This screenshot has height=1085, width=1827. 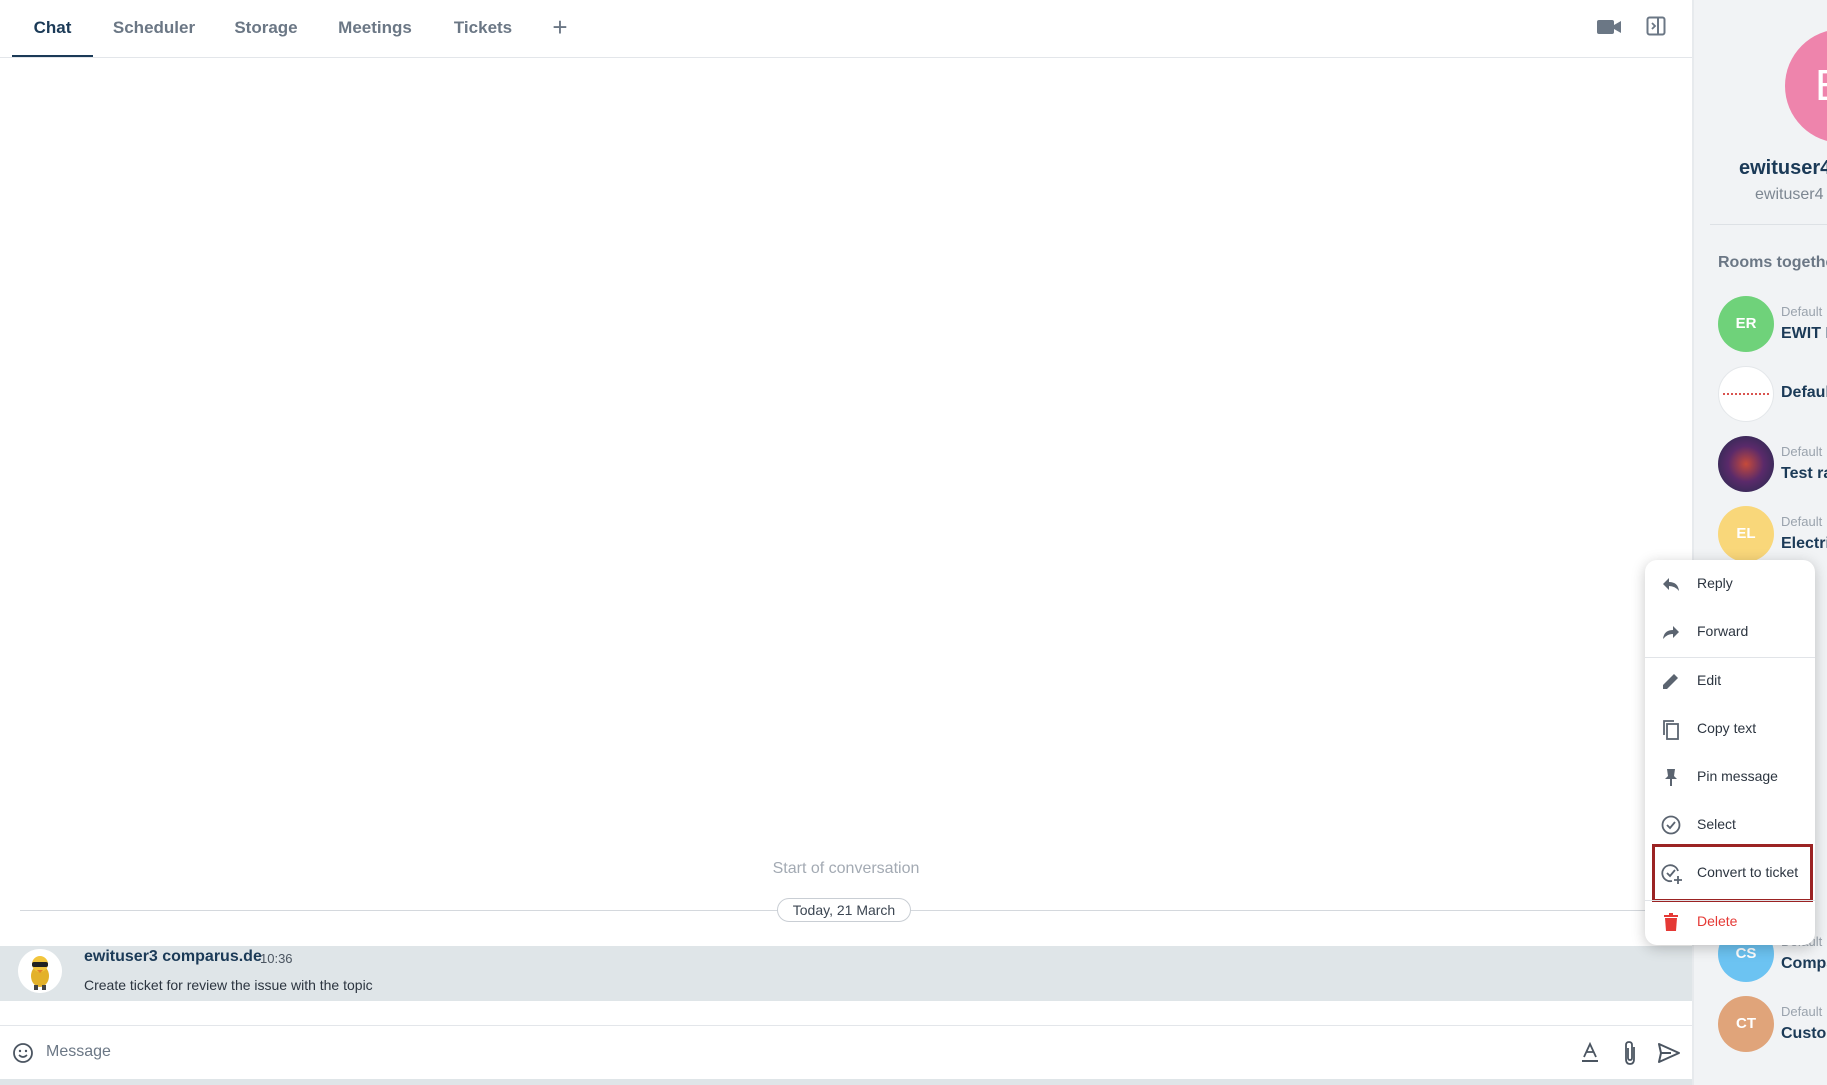 I want to click on start-of-conversation-label: Start of conversation, so click(x=846, y=868).